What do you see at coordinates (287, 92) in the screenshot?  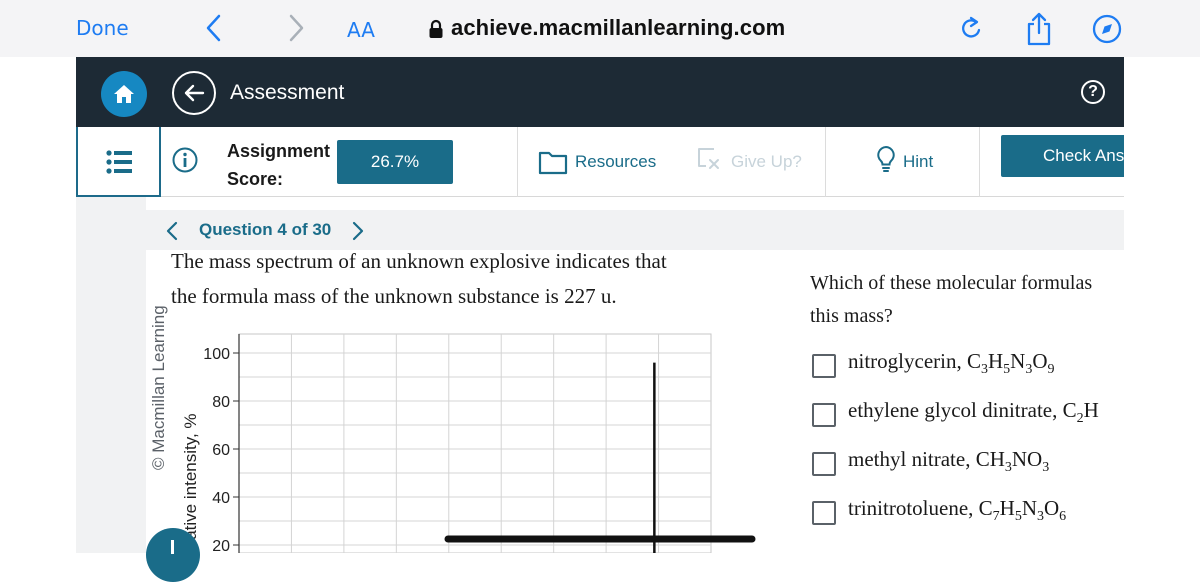 I see `page-title: Assessment` at bounding box center [287, 92].